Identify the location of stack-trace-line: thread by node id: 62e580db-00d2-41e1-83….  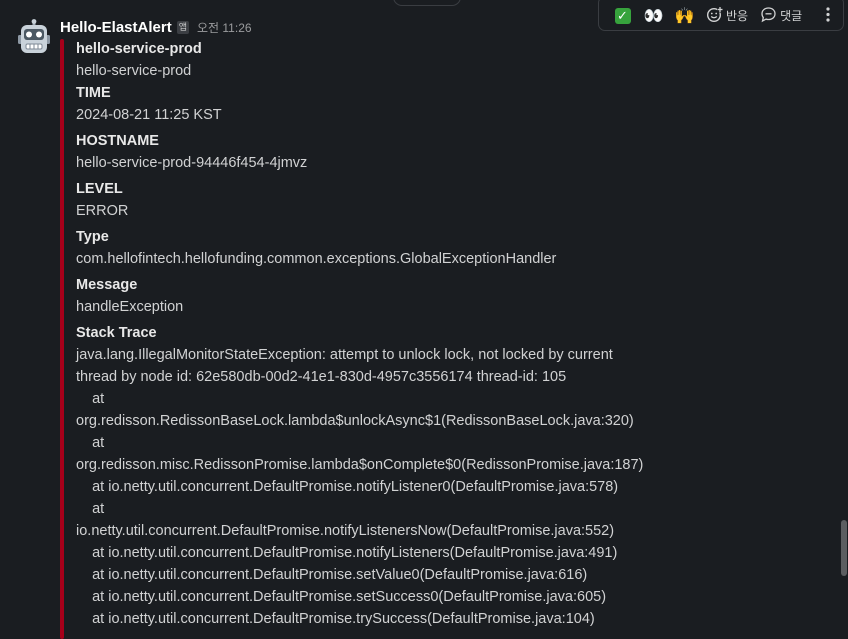
(321, 377).